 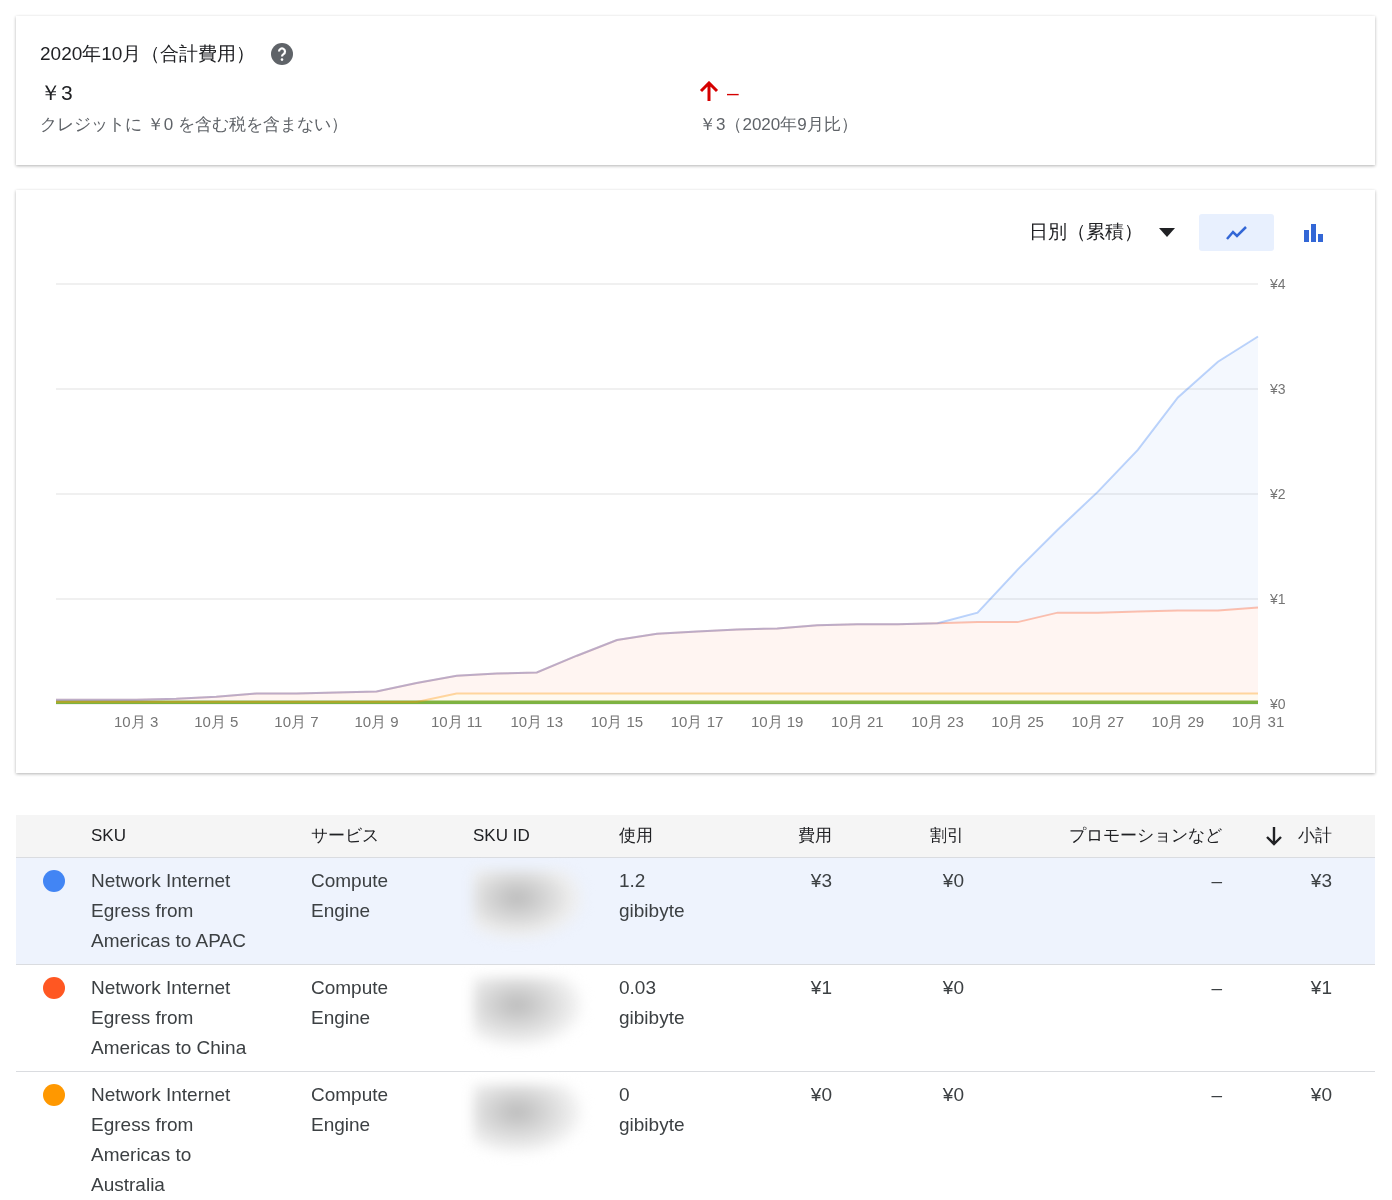 I want to click on x-tick-label: 10月 23, so click(x=937, y=721).